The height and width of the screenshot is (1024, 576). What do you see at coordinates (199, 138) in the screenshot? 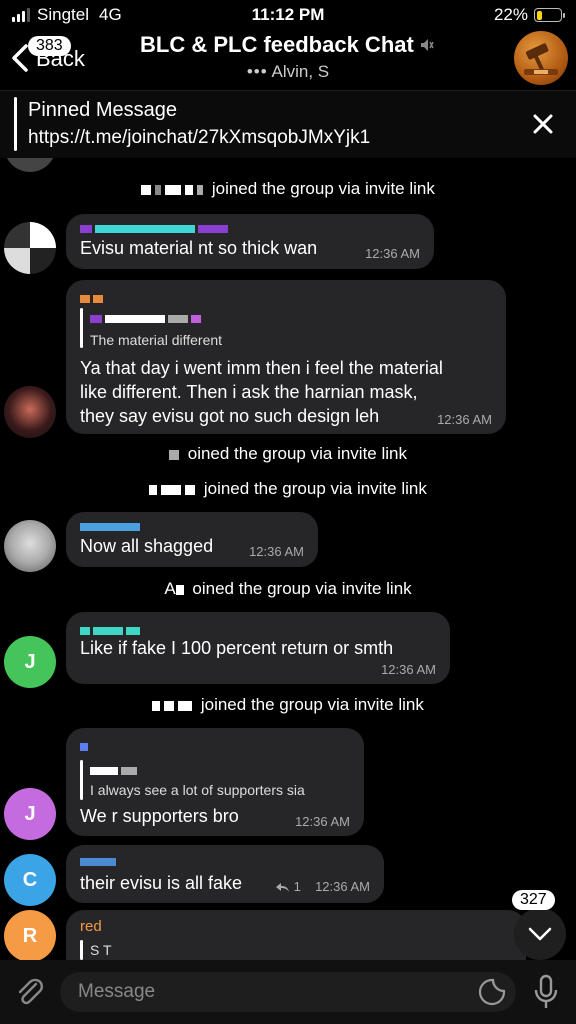
I see `pinned-link: https://t.me/joinchat/27kXmsqobJMxYjk1` at bounding box center [199, 138].